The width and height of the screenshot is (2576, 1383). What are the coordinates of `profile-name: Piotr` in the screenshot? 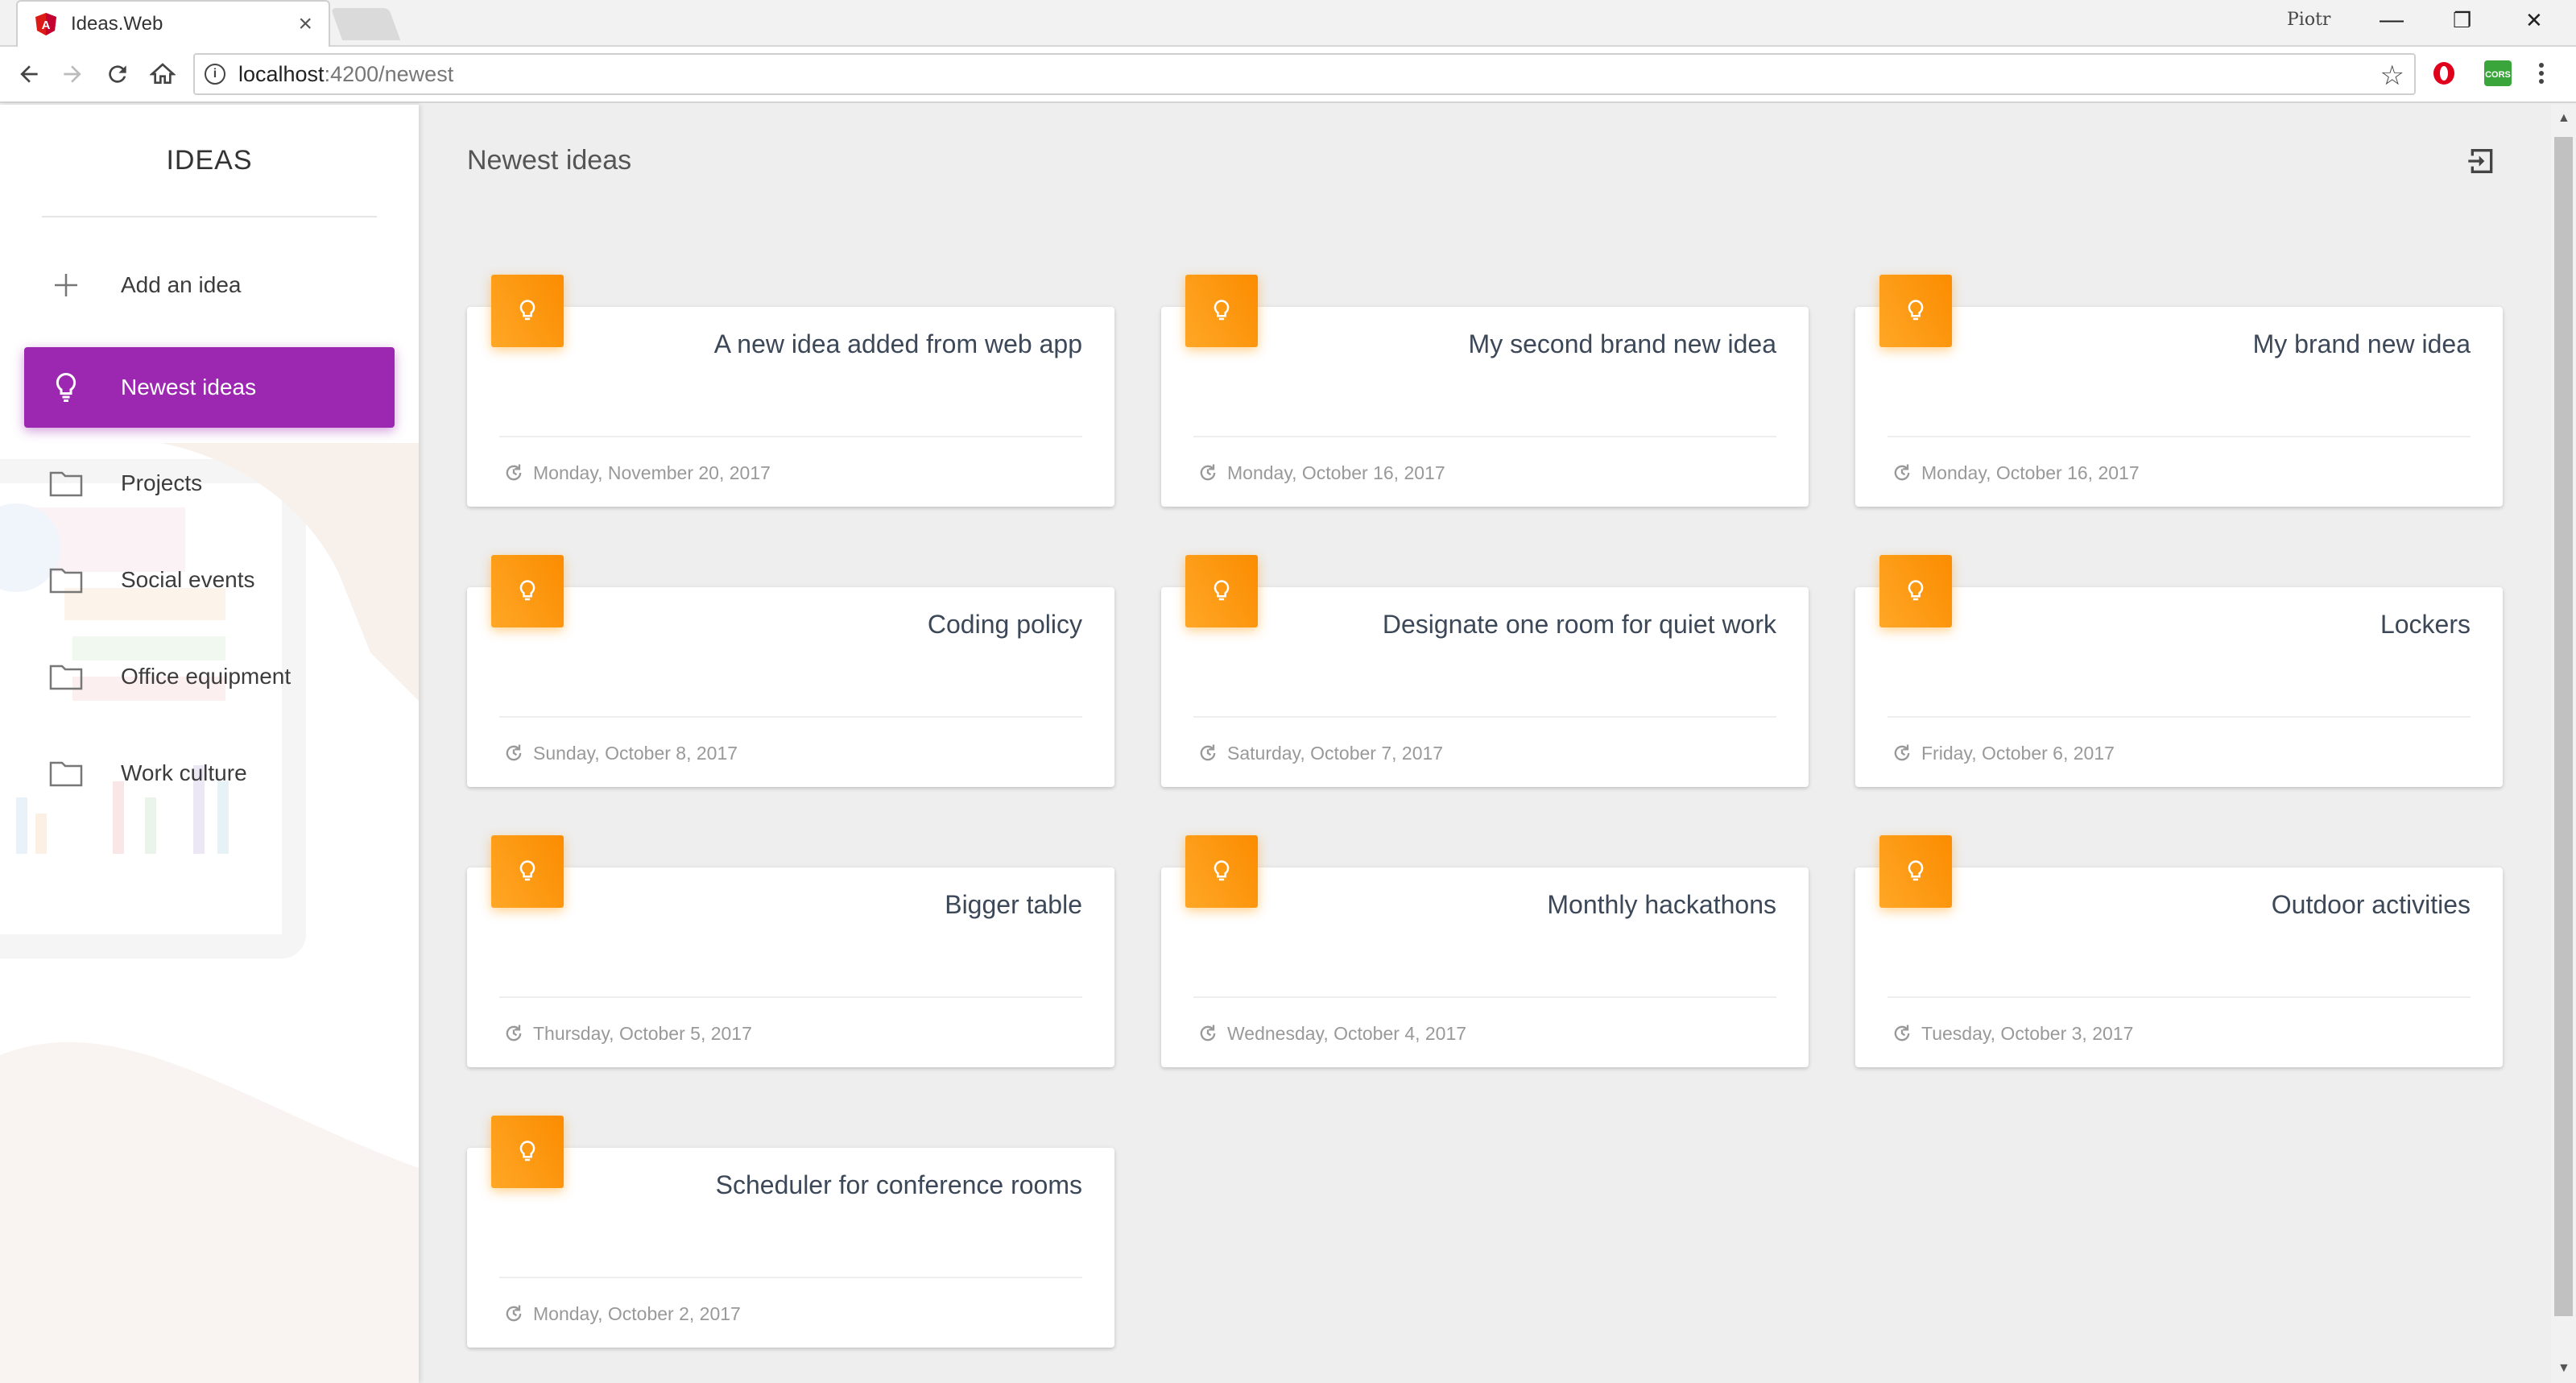 It's located at (2308, 20).